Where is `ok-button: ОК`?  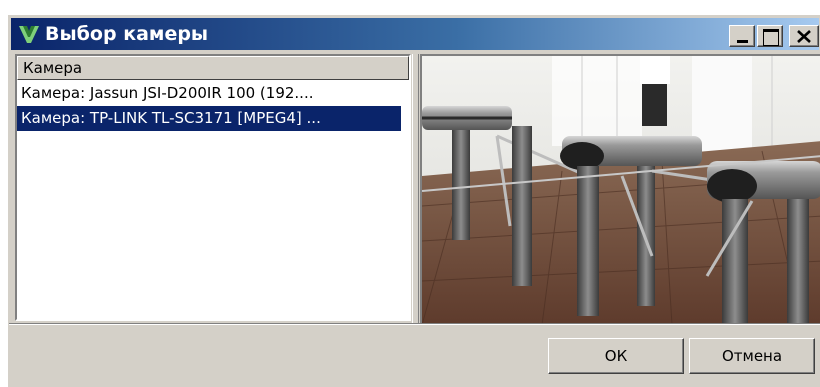
ok-button: ОК is located at coordinates (616, 356).